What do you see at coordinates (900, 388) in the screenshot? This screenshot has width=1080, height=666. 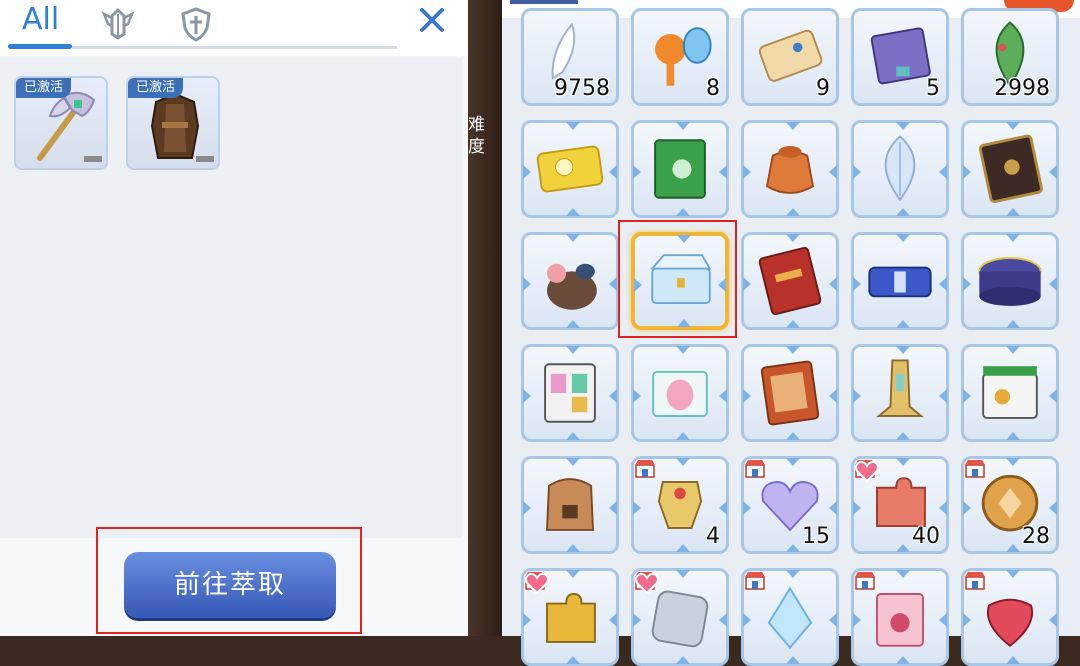 I see `golden-stand-icon` at bounding box center [900, 388].